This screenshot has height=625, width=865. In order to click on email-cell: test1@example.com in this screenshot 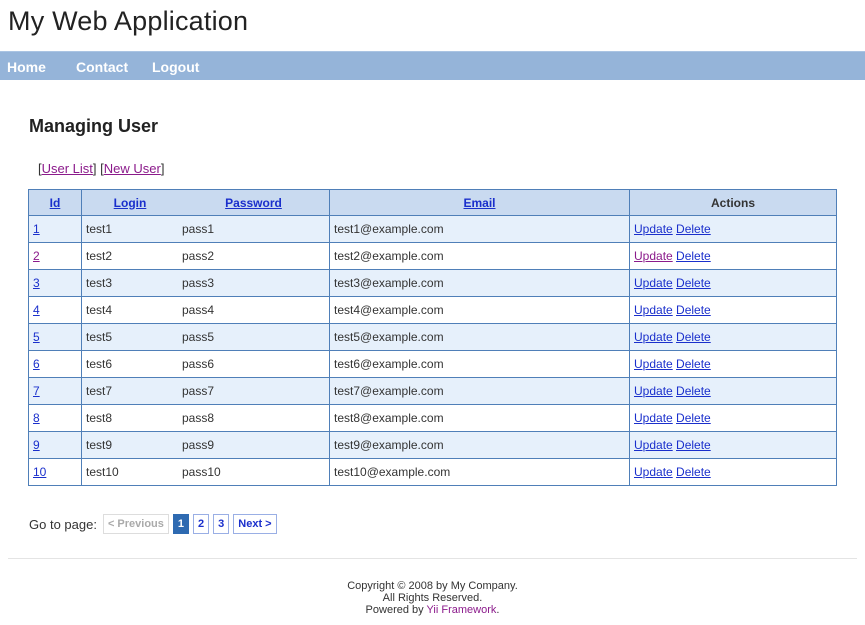, I will do `click(479, 229)`.